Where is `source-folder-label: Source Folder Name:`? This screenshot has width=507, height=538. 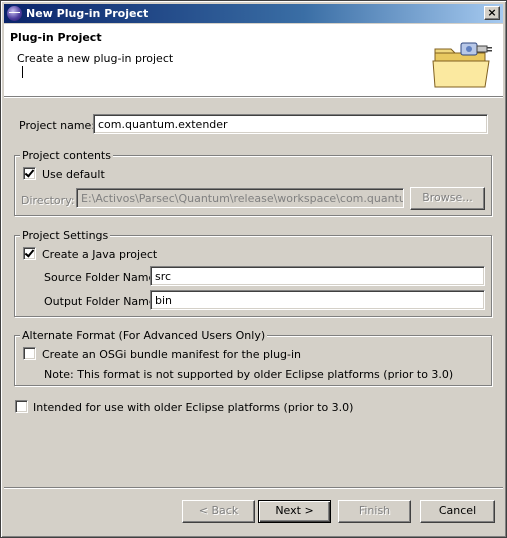 source-folder-label: Source Folder Name: is located at coordinates (101, 277).